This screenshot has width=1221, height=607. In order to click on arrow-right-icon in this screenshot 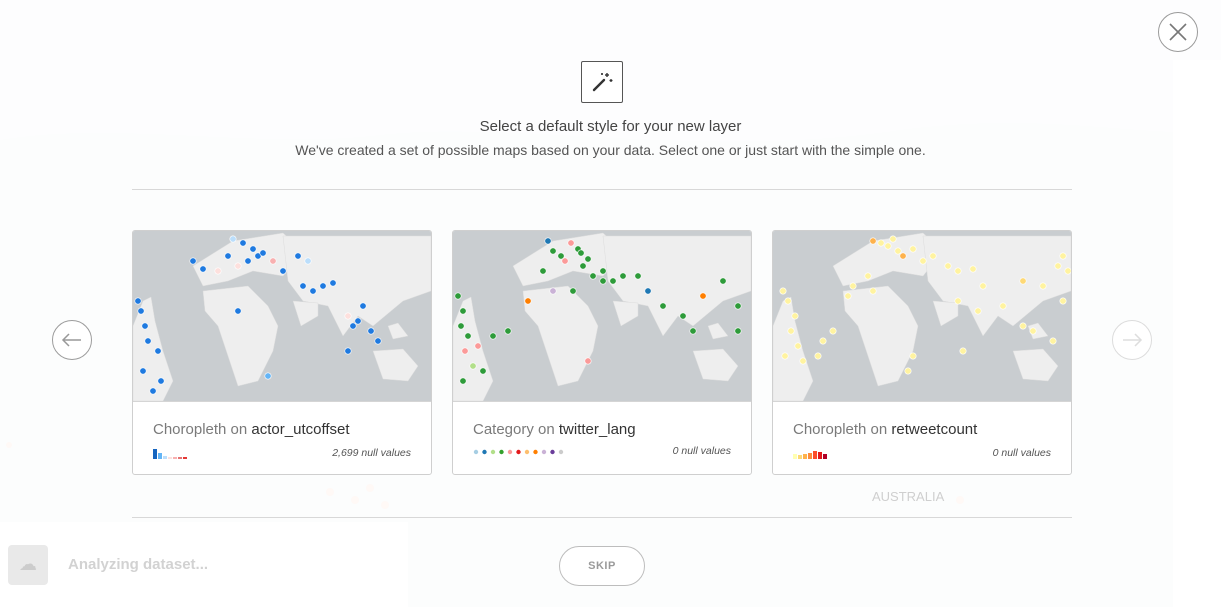, I will do `click(1132, 340)`.